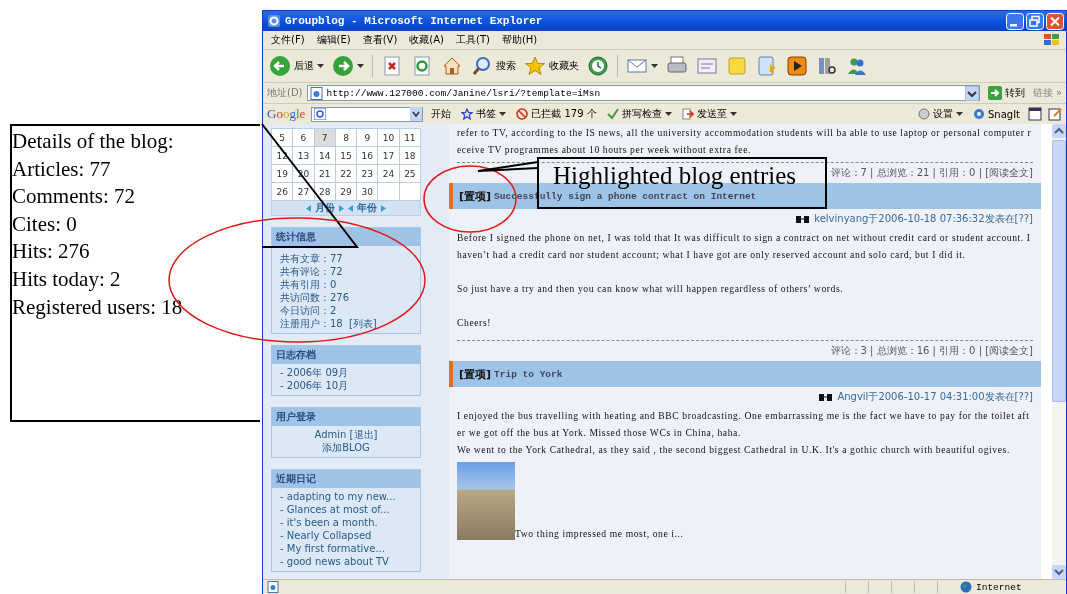  Describe the element at coordinates (551, 66) in the screenshot. I see `toolbar-button: 收藏夹` at that location.